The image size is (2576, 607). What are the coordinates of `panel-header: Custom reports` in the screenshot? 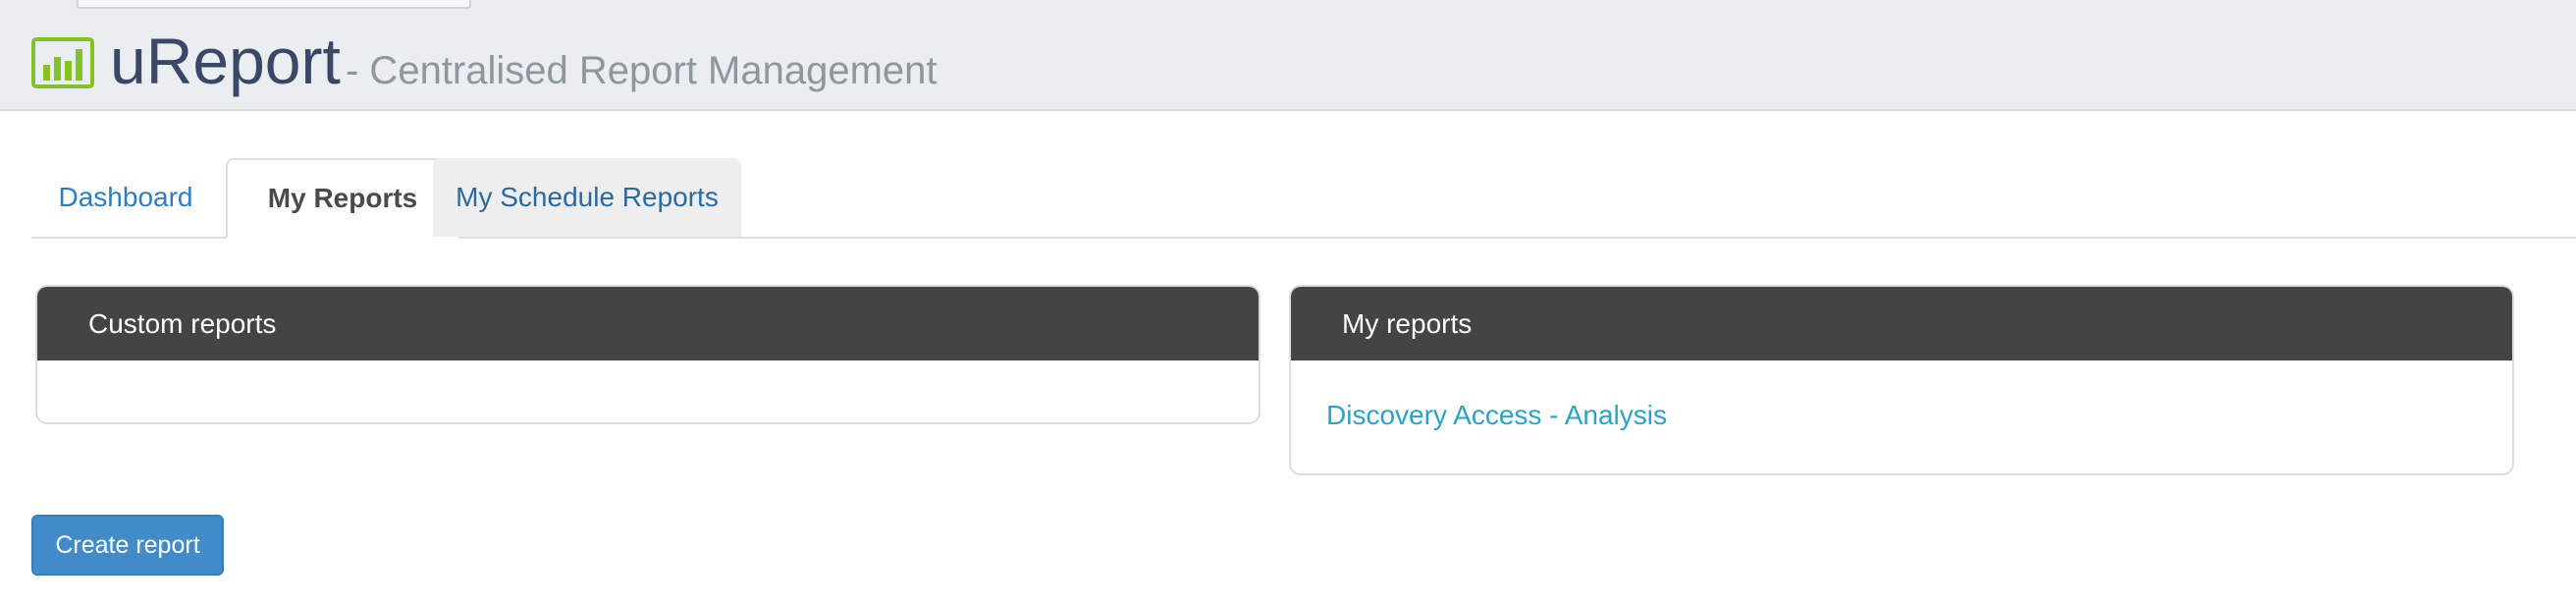 It's located at (648, 323).